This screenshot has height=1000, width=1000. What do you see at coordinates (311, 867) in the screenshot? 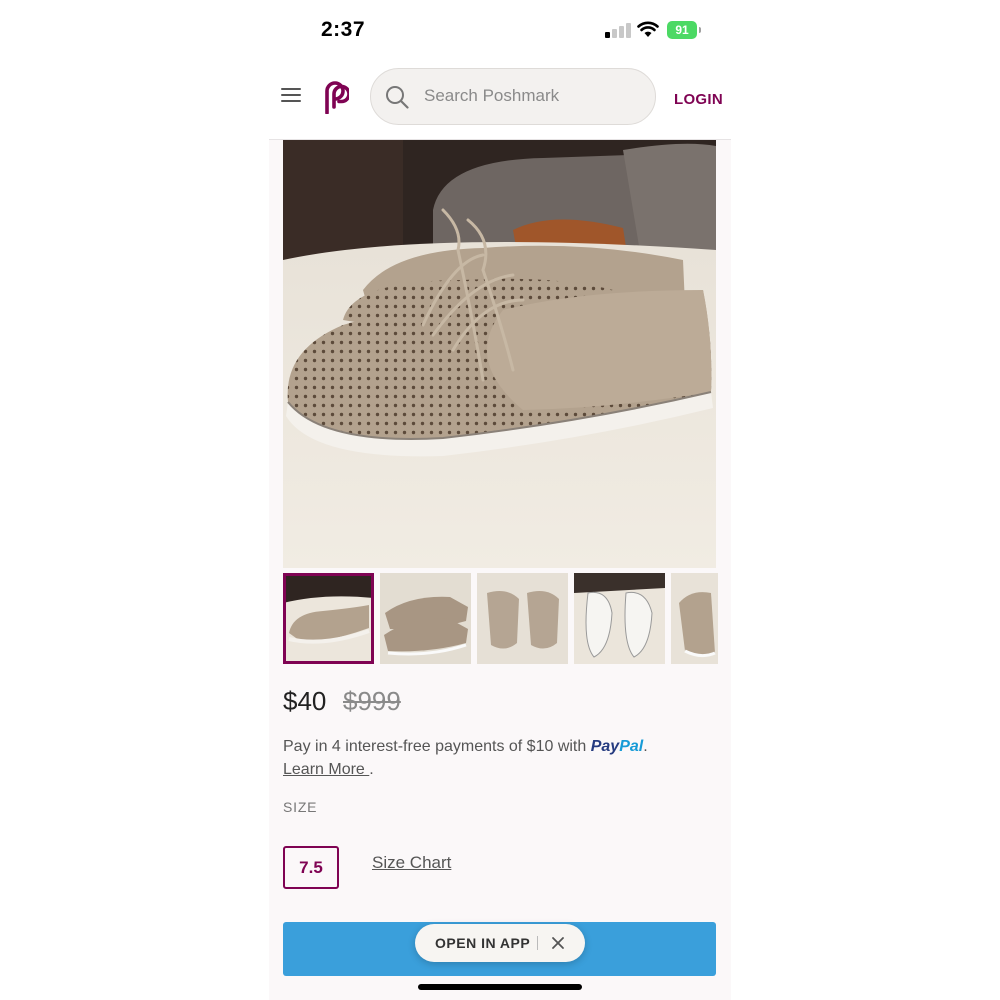
I see `size-option: 7.5` at bounding box center [311, 867].